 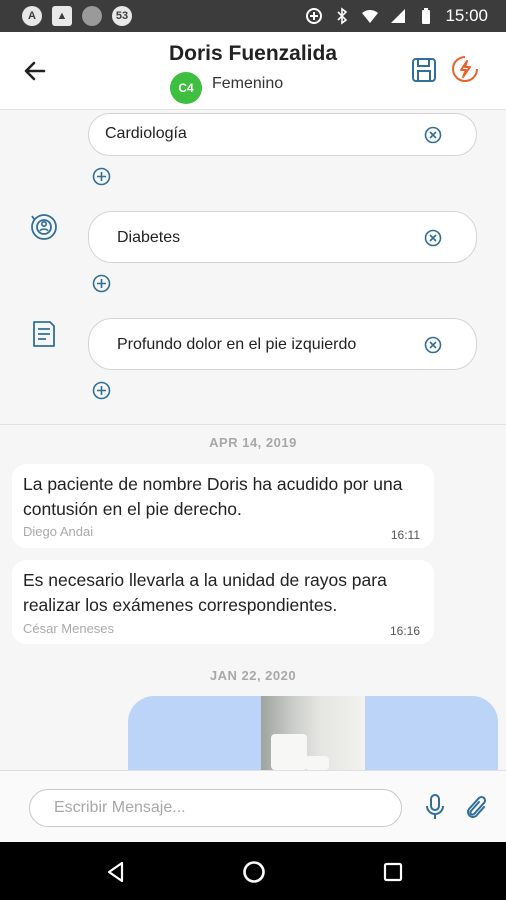 What do you see at coordinates (253, 16) in the screenshot?
I see `status-bar: A ▲ 53 15:00` at bounding box center [253, 16].